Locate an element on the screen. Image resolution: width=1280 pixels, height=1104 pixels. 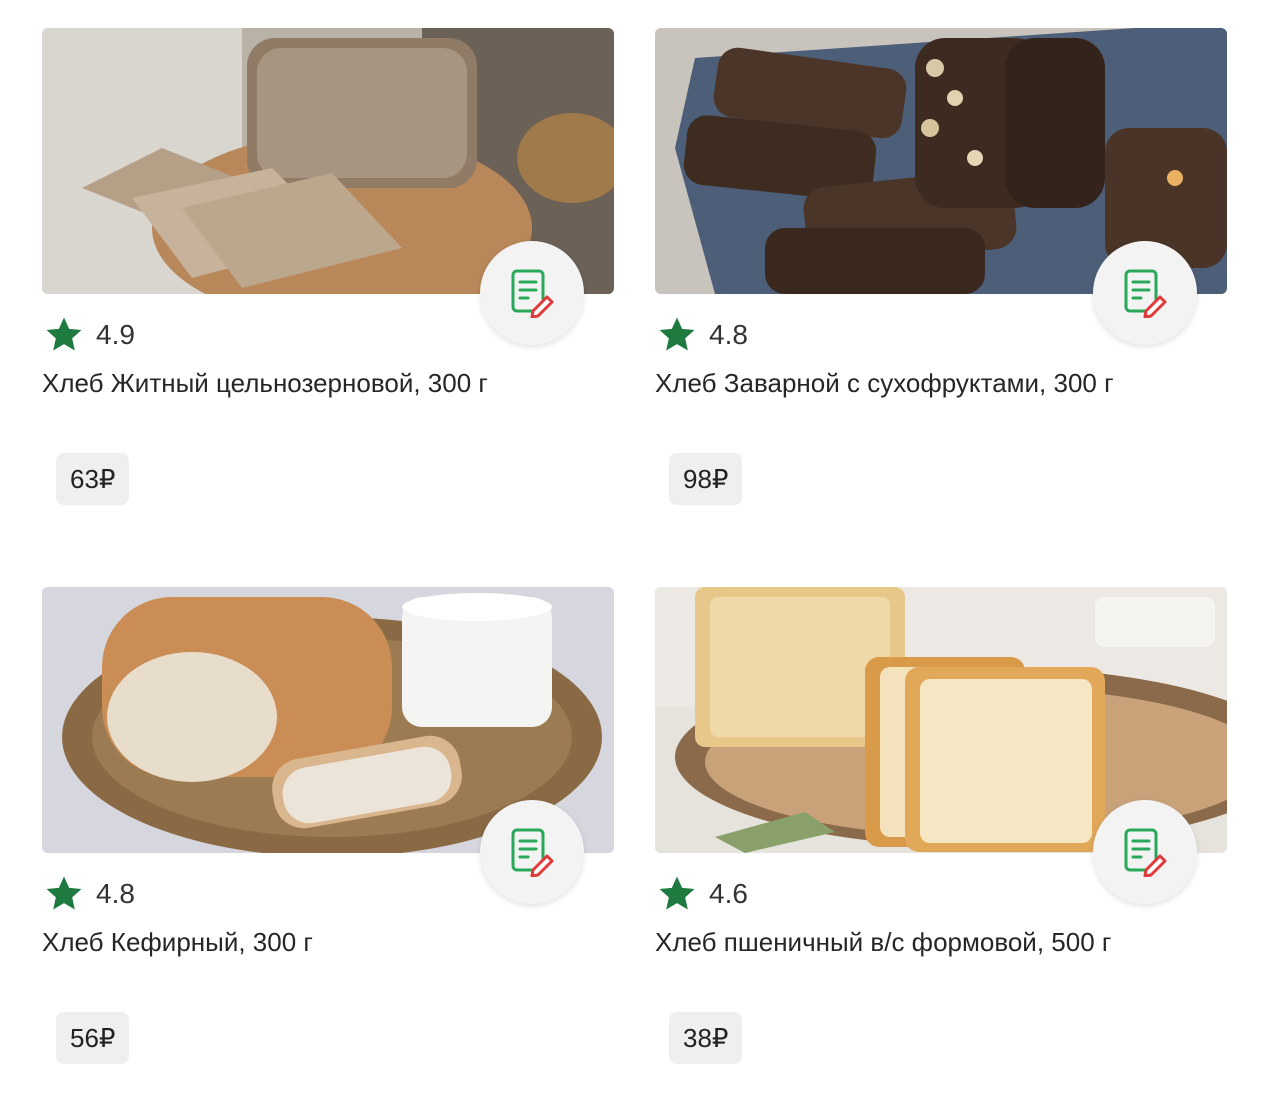
rating: 4.6 is located at coordinates (702, 894).